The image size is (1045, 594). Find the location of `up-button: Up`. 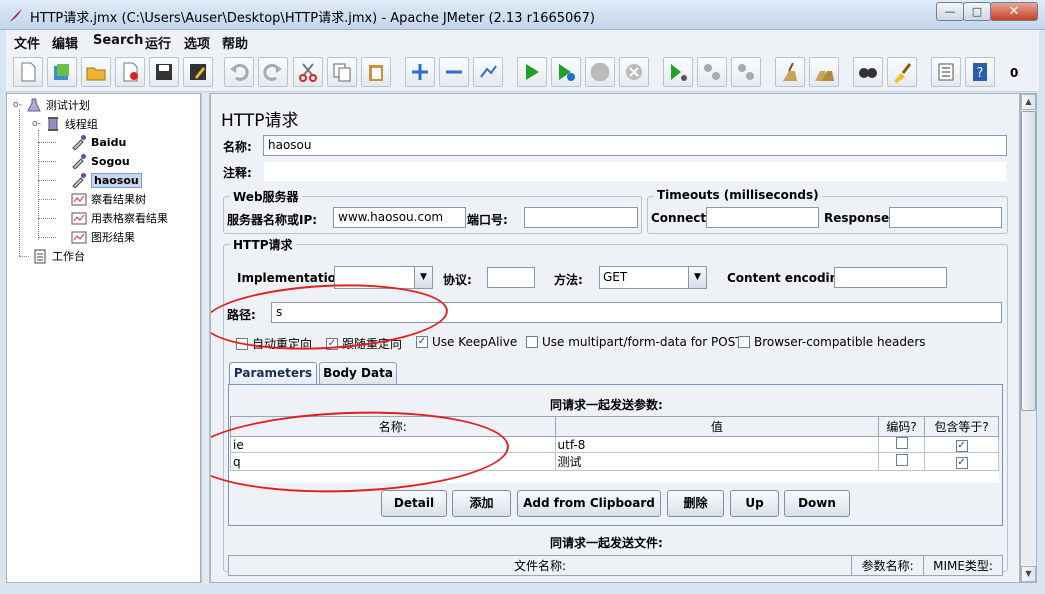

up-button: Up is located at coordinates (754, 503).